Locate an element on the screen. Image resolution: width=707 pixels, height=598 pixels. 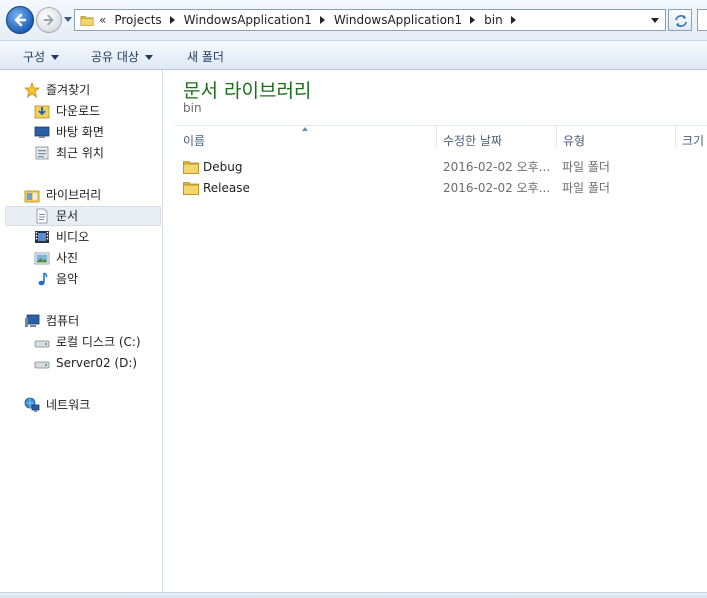
breadcrumb-item: Projects is located at coordinates (148, 20).